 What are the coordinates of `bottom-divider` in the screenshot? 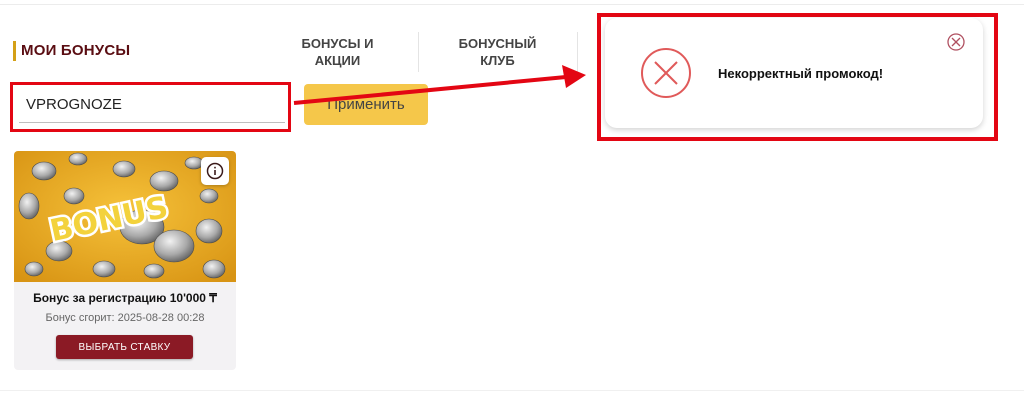 It's located at (512, 390).